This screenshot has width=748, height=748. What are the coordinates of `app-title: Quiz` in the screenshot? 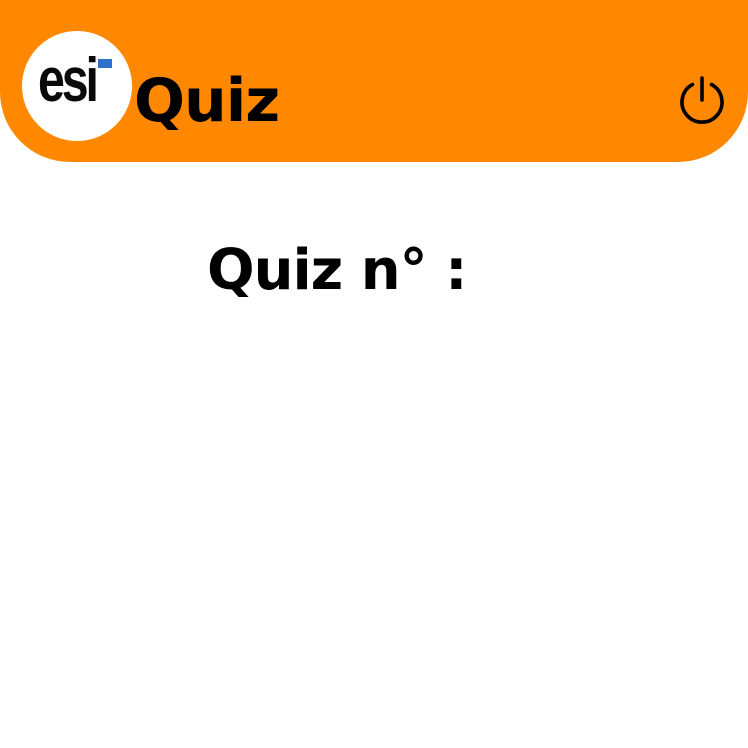 It's located at (207, 101).